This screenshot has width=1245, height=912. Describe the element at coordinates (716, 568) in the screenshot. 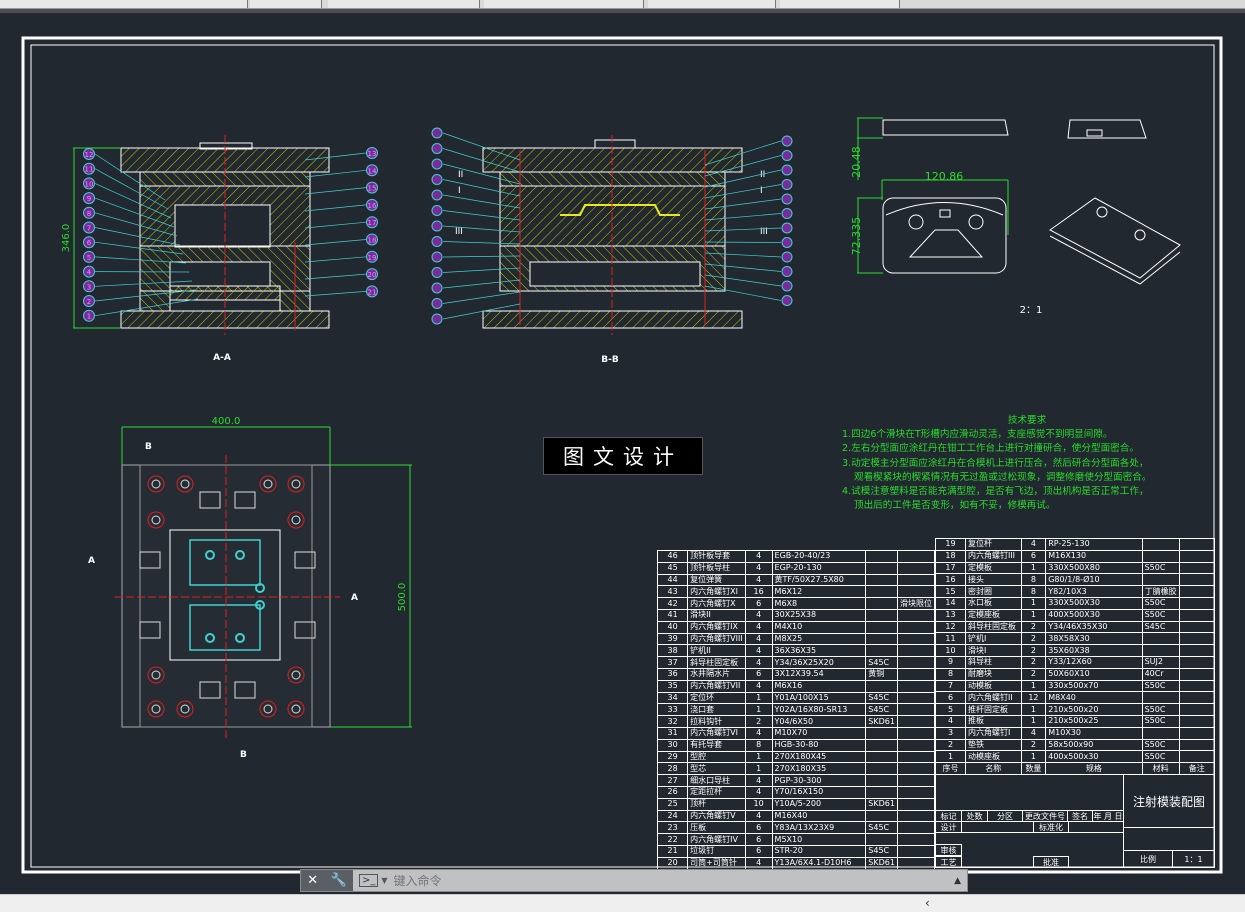

I see `bom-cell: 顶针板导柱` at that location.